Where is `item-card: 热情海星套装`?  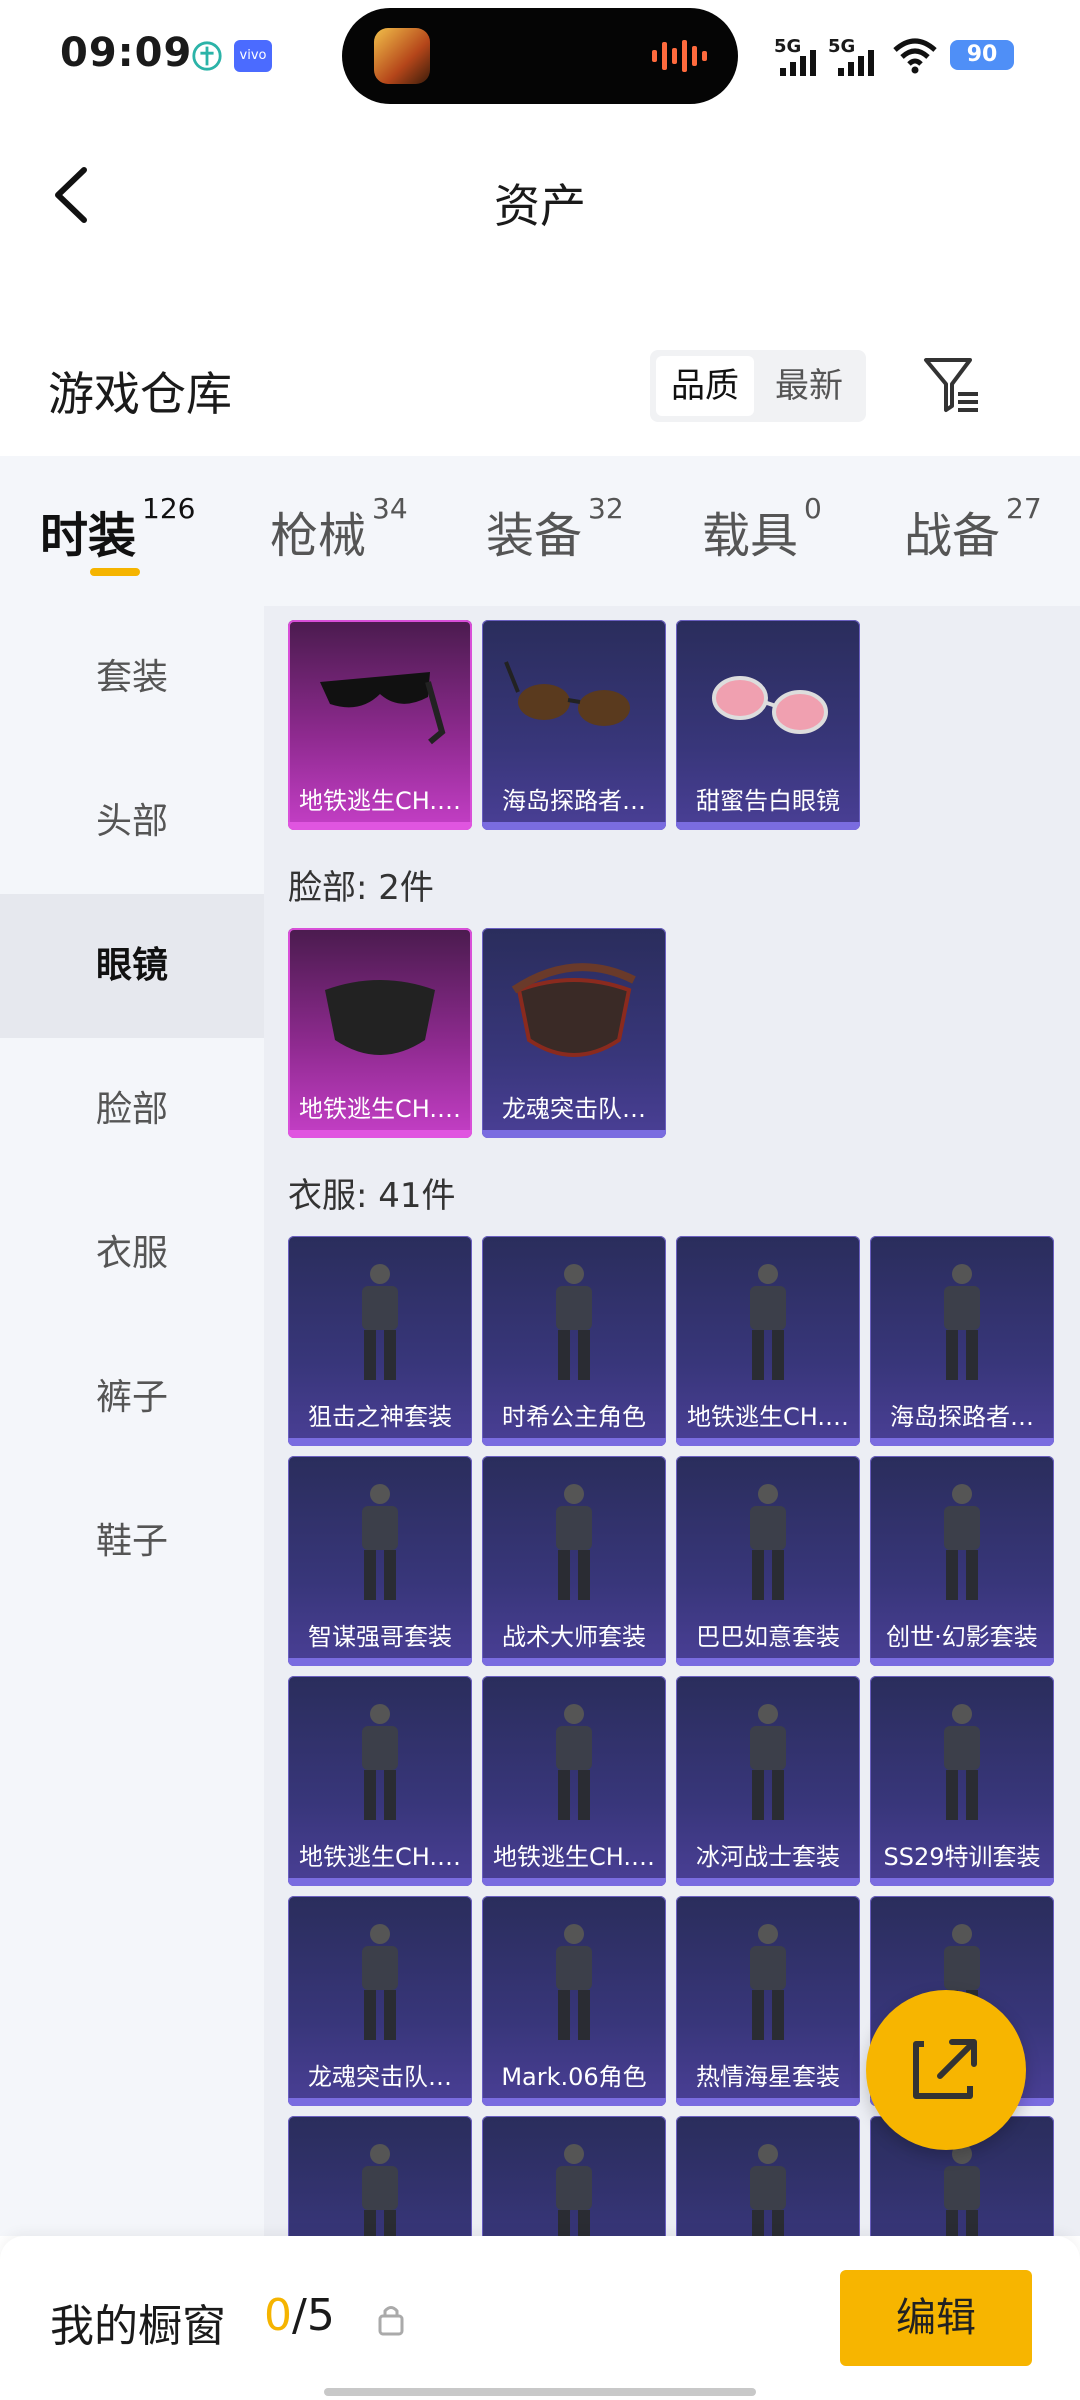
item-card: 热情海星套装 is located at coordinates (768, 2001).